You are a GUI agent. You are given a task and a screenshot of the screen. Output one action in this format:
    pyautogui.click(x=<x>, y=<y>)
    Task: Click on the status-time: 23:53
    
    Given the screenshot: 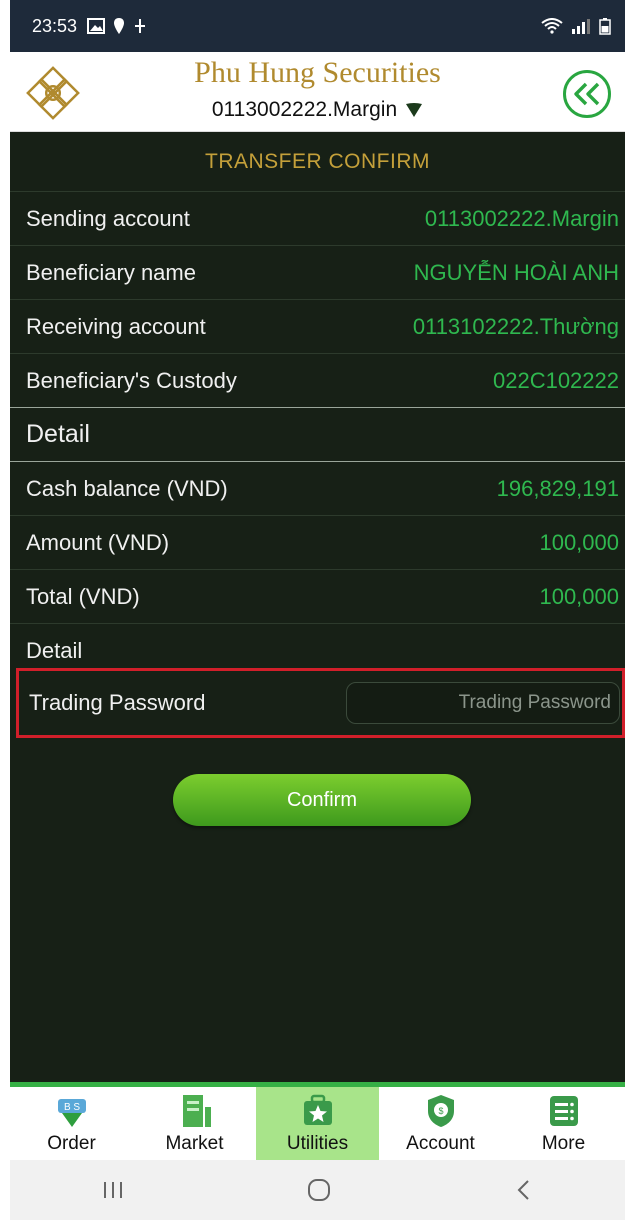 What is the action you would take?
    pyautogui.click(x=55, y=25)
    